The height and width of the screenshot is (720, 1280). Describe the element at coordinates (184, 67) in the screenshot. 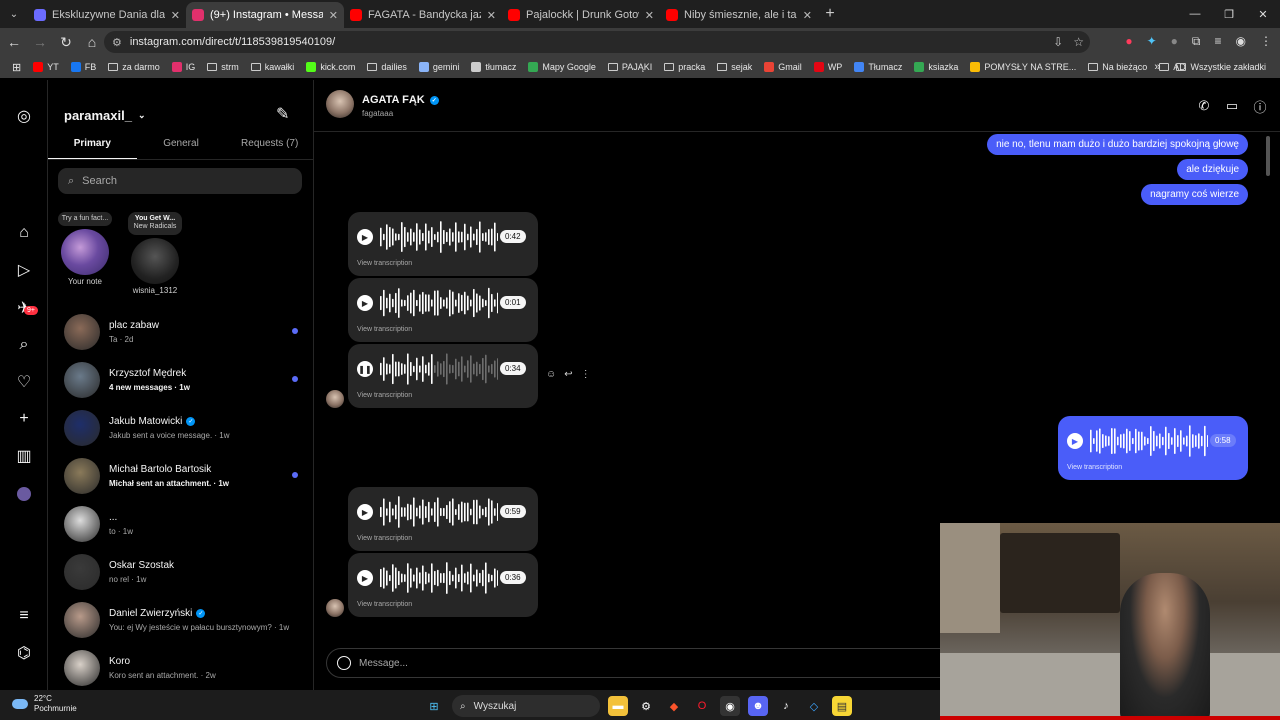

I see `bookmark-item: IG` at that location.